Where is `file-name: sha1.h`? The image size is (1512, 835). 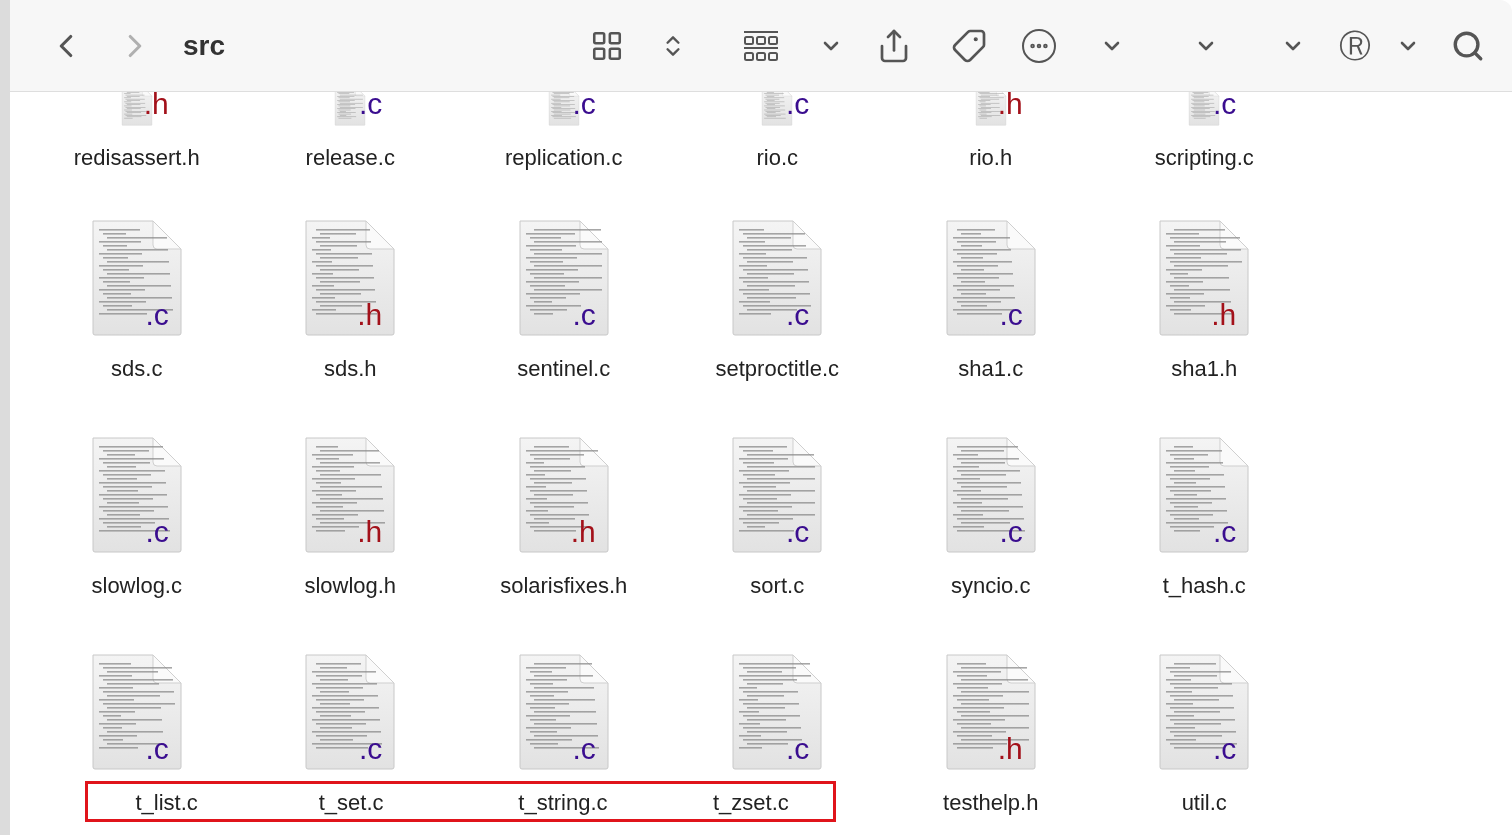
file-name: sha1.h is located at coordinates (1204, 369).